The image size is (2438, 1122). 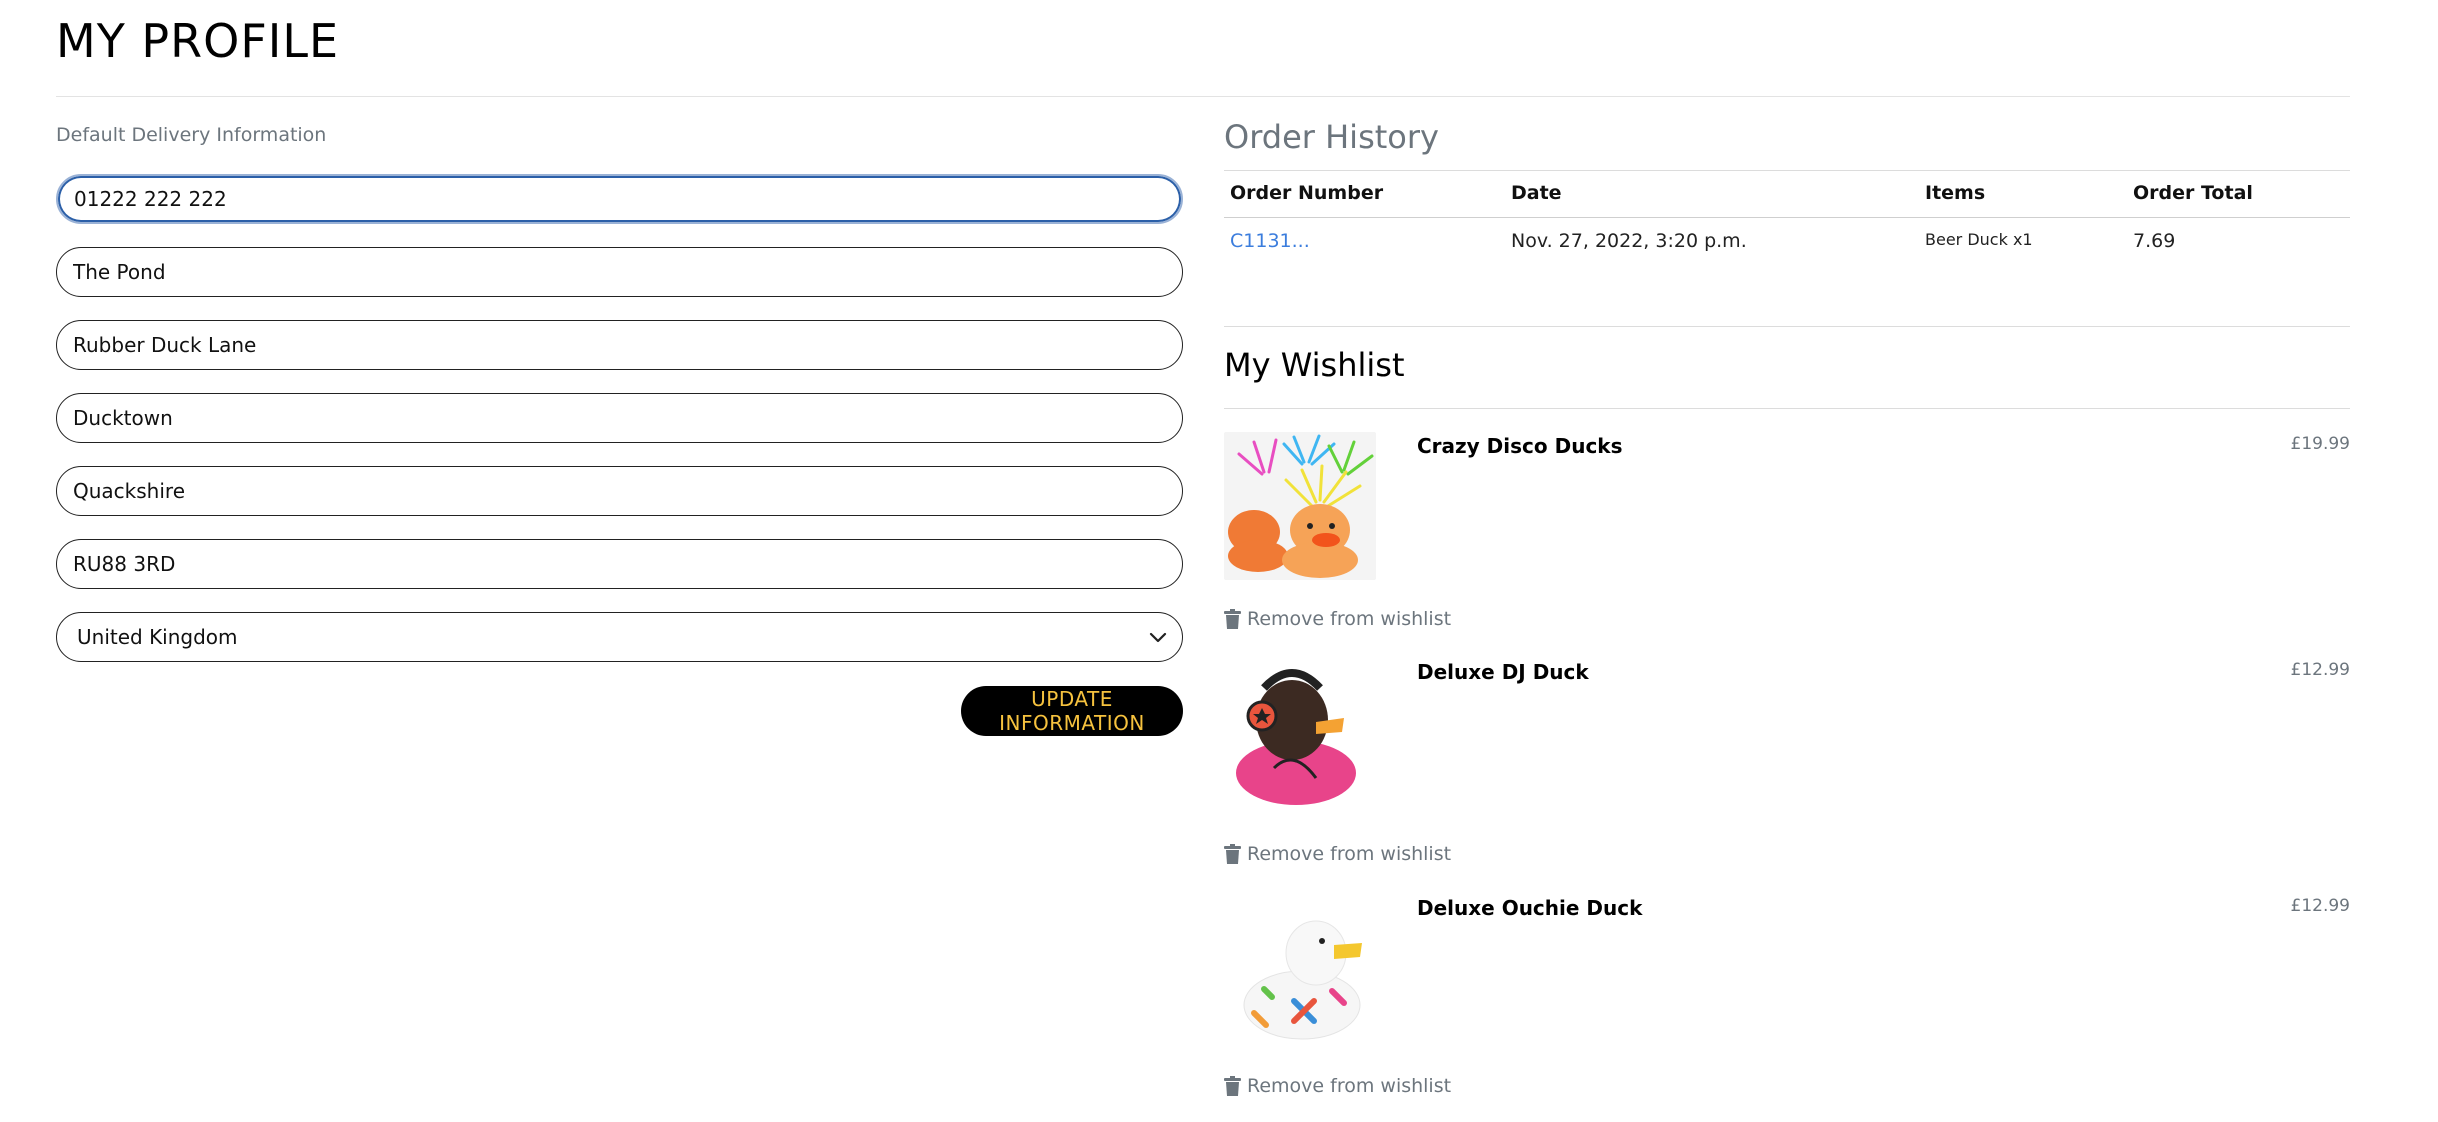 What do you see at coordinates (2154, 241) in the screenshot?
I see `order-total: 7.69` at bounding box center [2154, 241].